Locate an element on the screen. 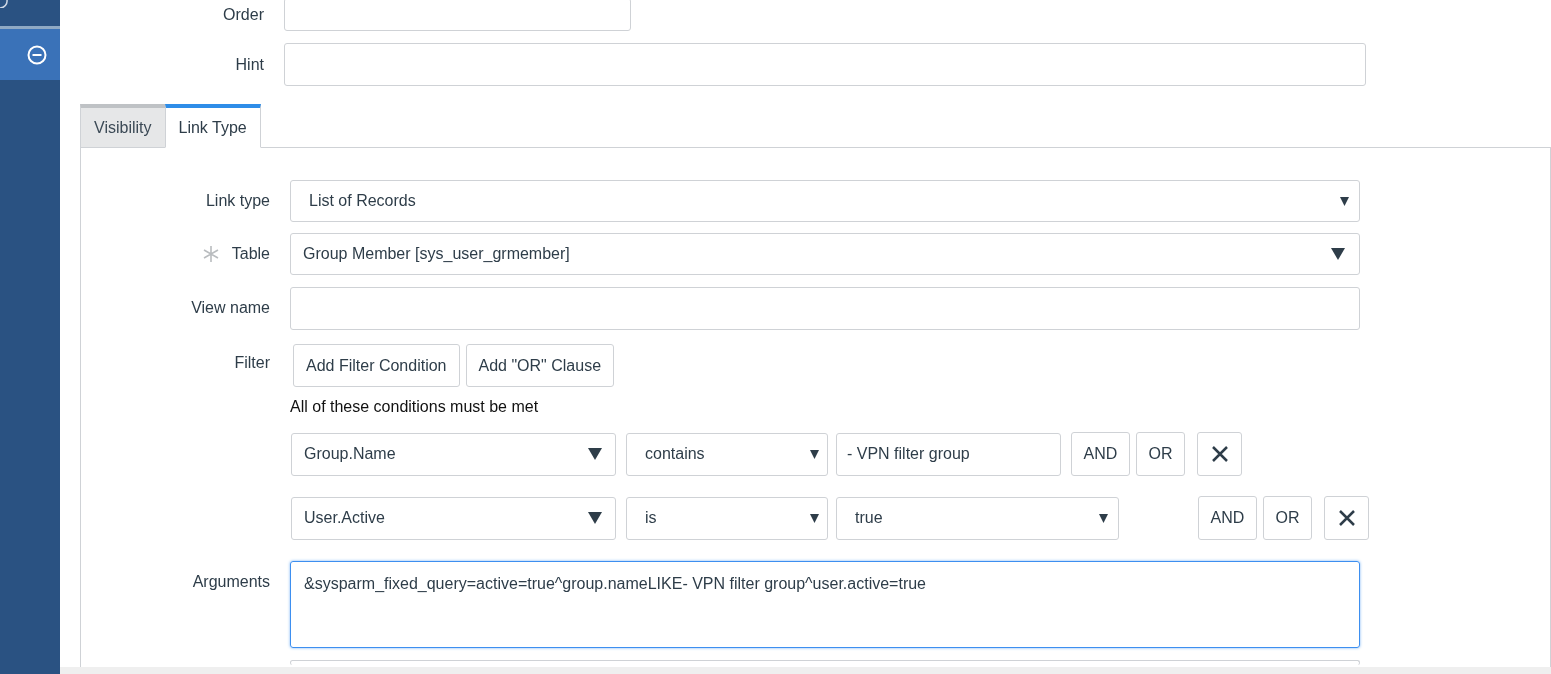 This screenshot has width=1551, height=674. field-label: Arguments is located at coordinates (231, 582).